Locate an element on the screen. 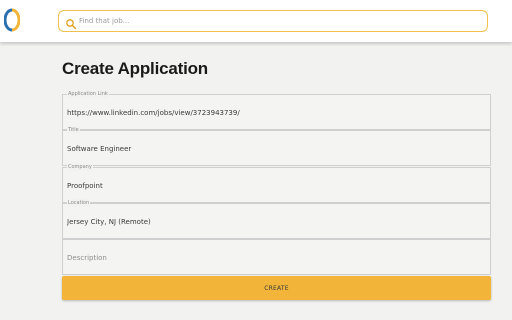  top-bar is located at coordinates (256, 21).